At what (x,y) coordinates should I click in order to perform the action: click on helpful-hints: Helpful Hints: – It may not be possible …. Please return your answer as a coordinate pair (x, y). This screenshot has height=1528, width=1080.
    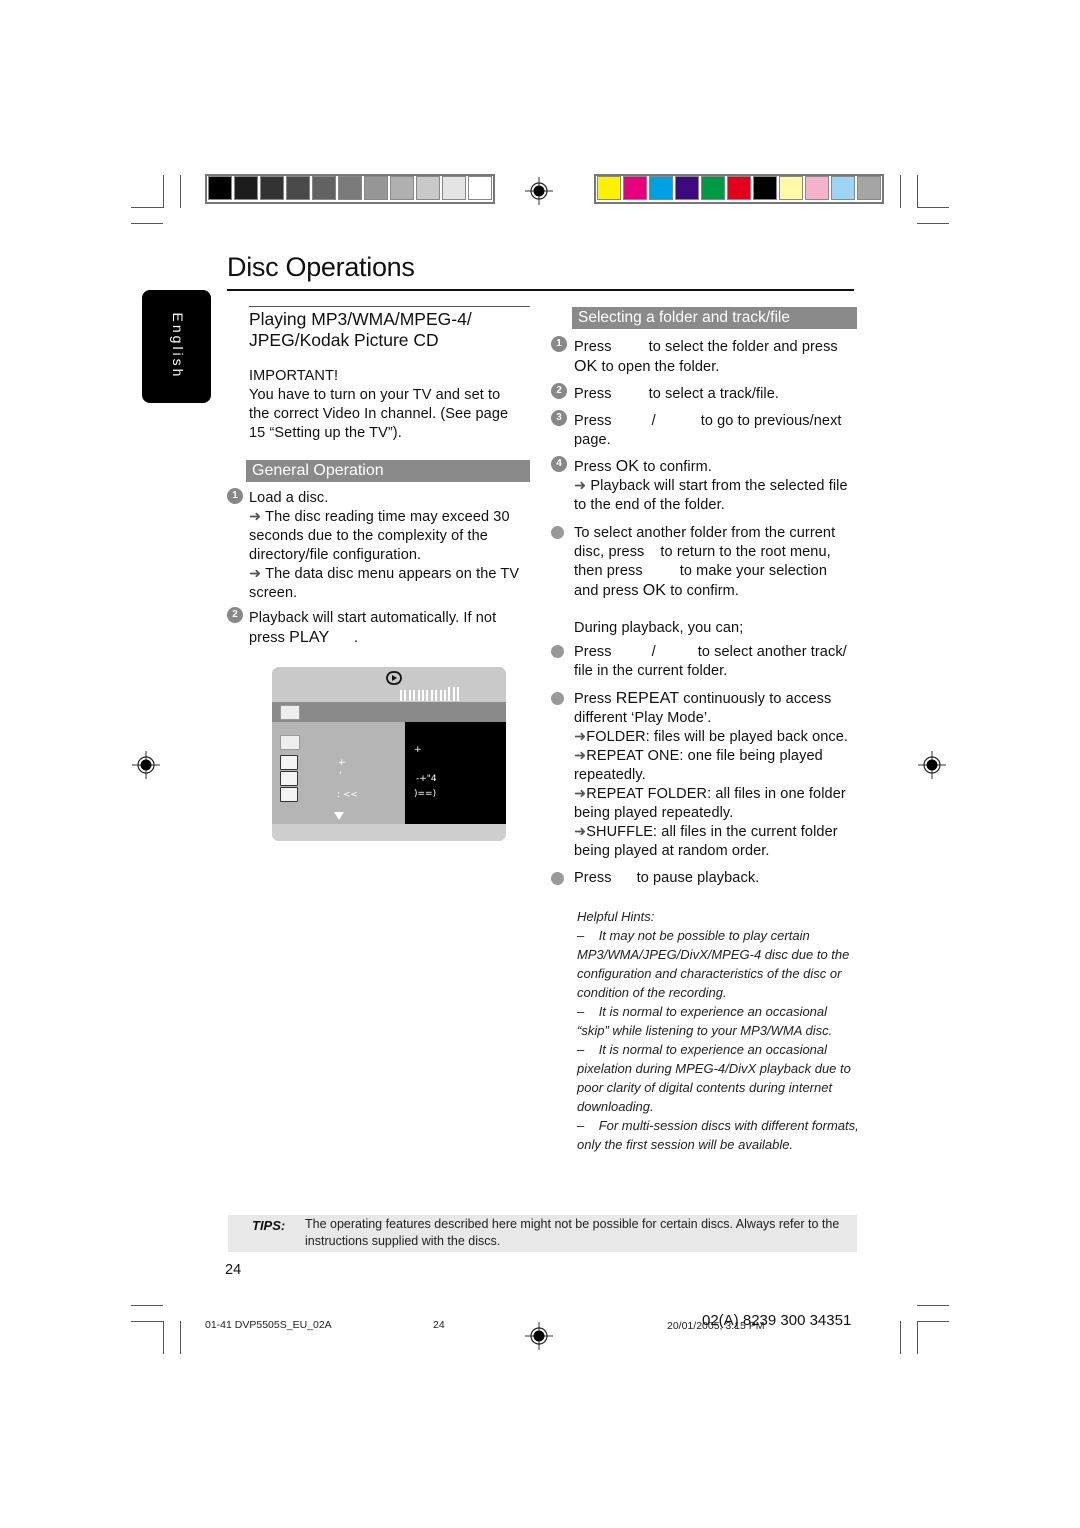
    Looking at the image, I should click on (719, 1030).